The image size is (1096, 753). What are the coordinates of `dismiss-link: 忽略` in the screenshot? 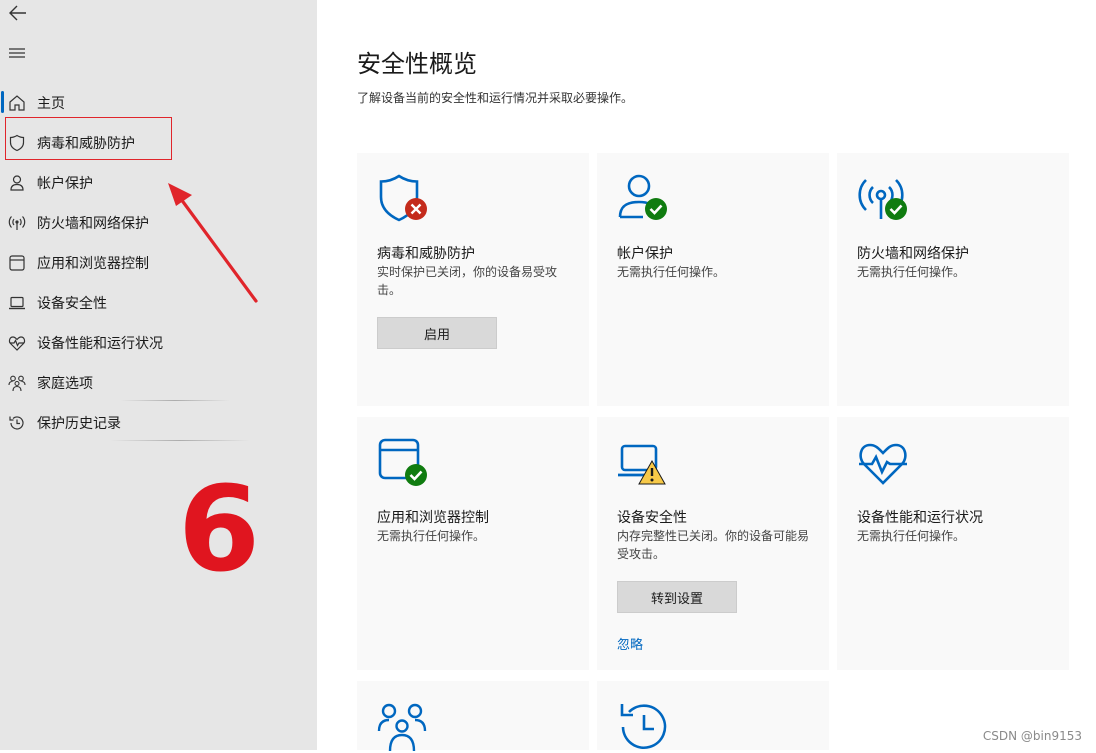 It's located at (630, 643).